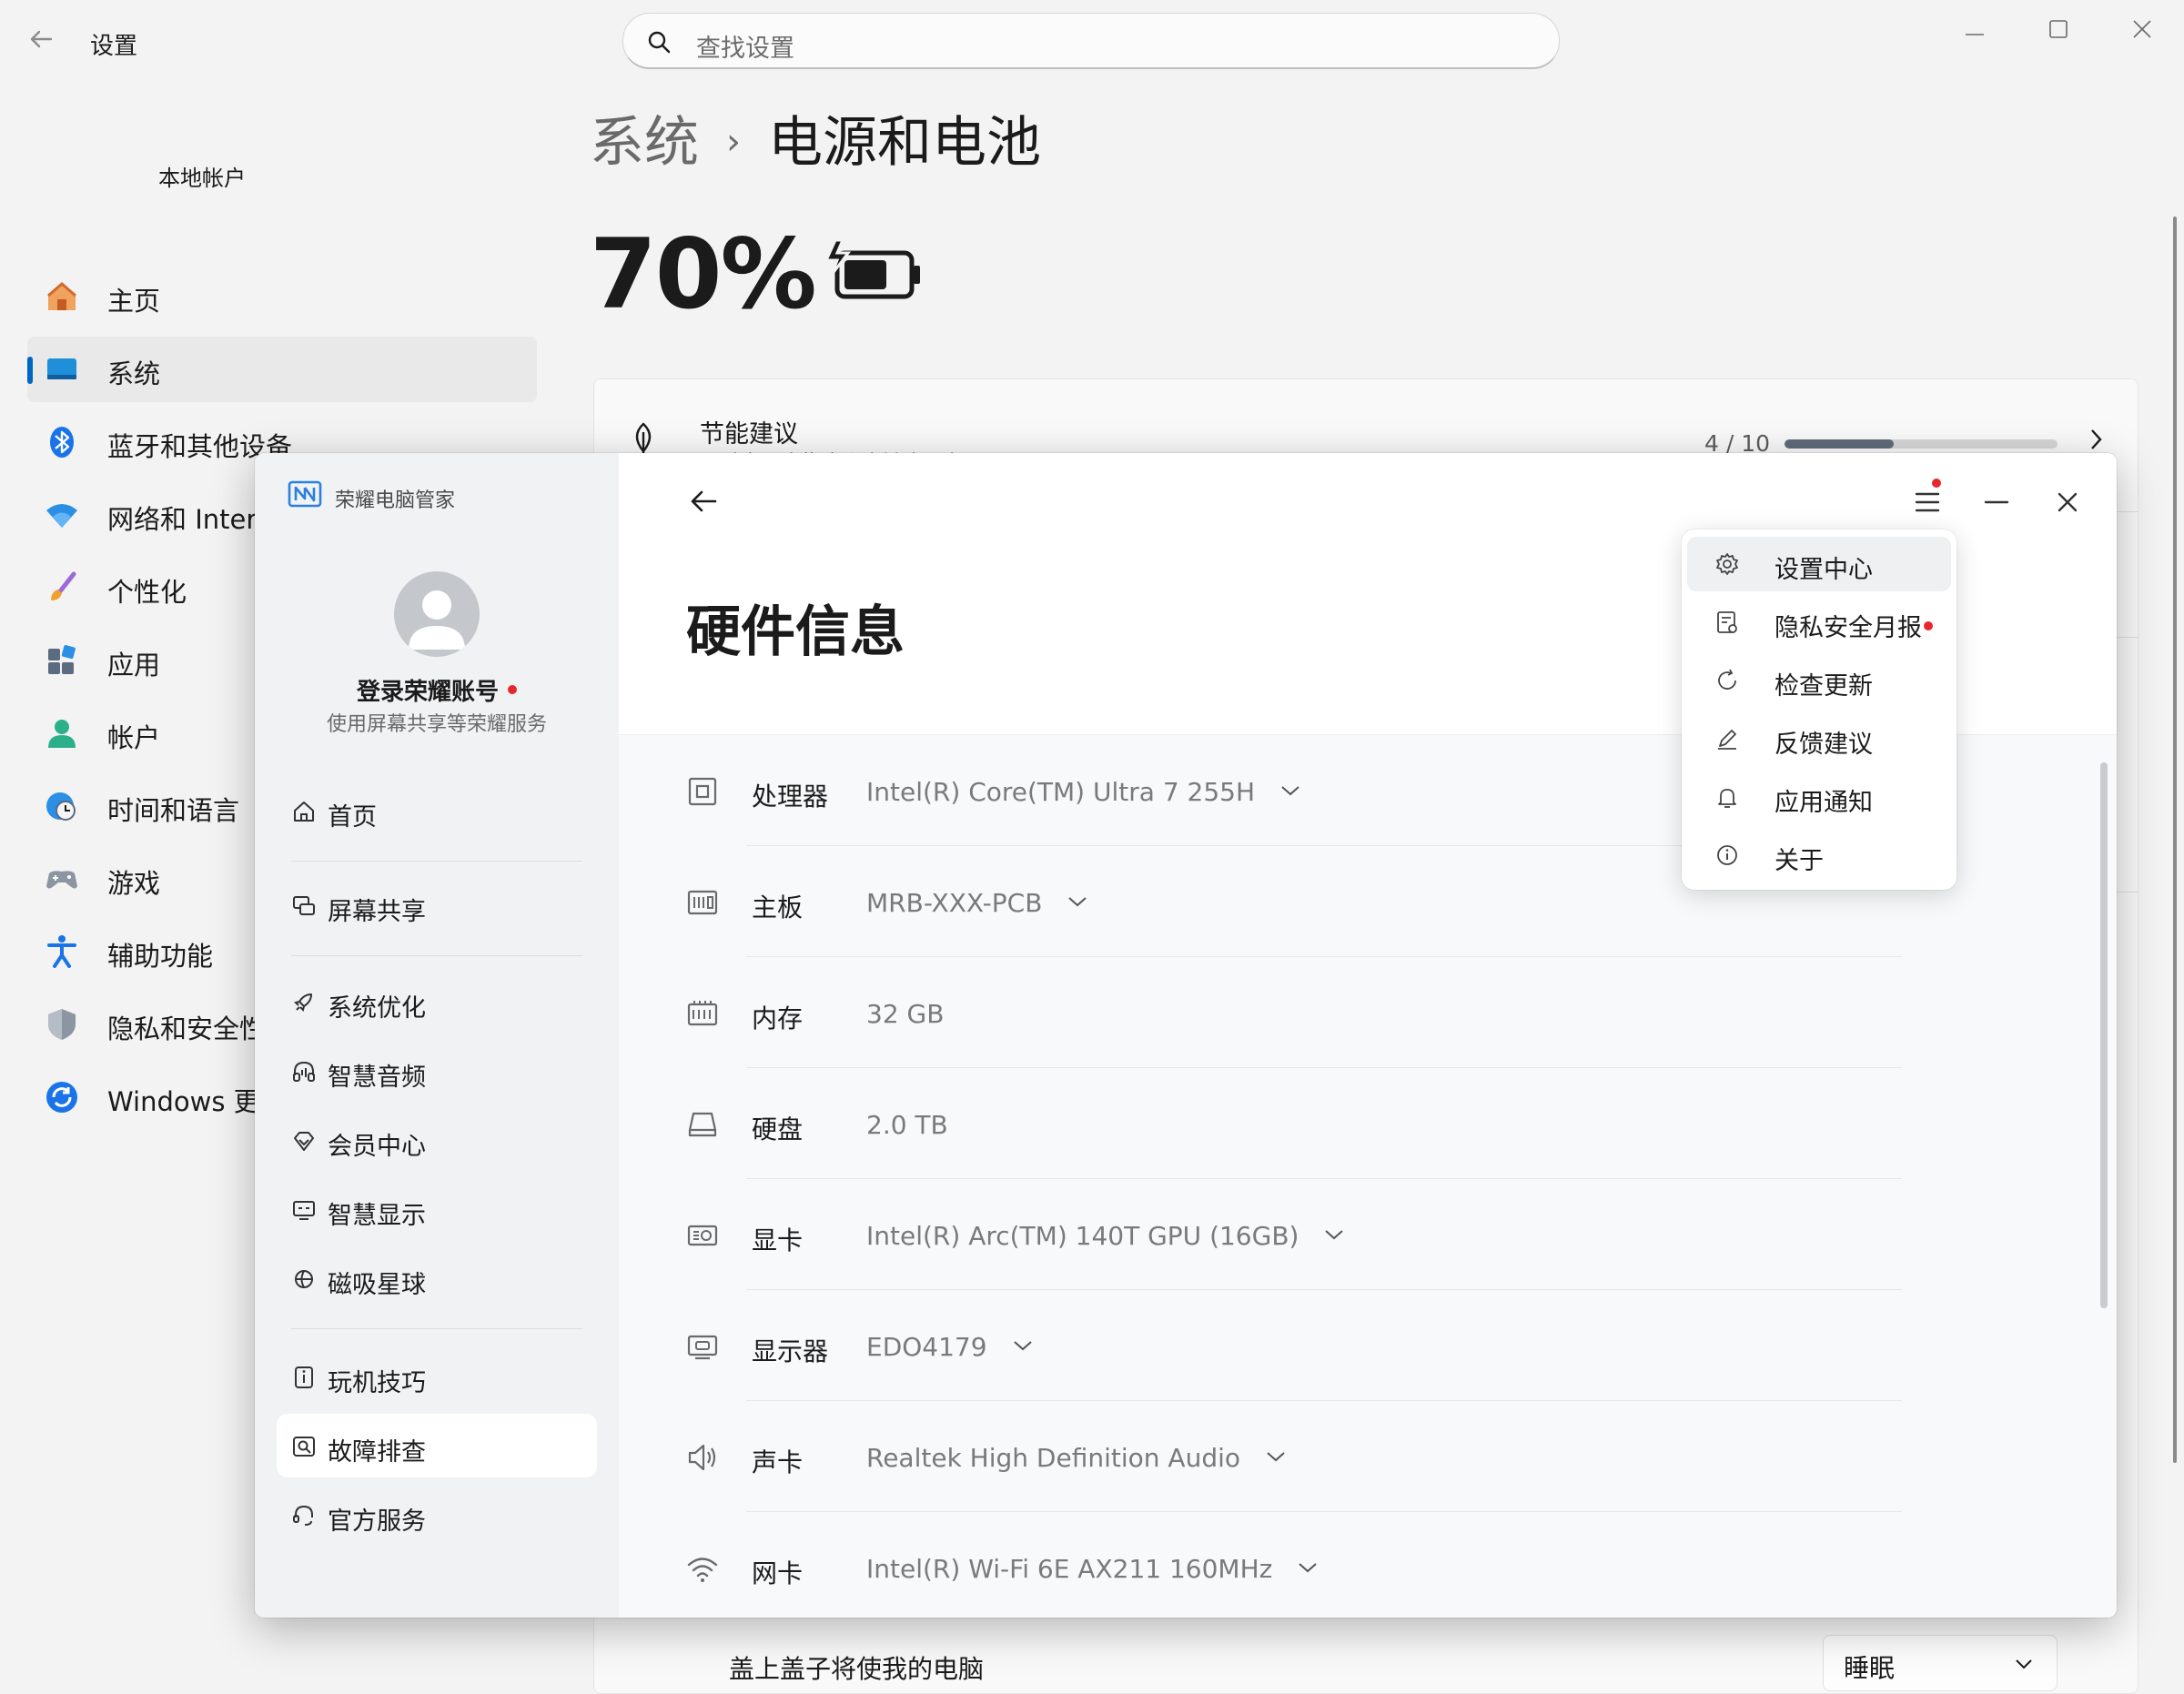  Describe the element at coordinates (745, 49) in the screenshot. I see `search-placeholder: 查找设置` at that location.